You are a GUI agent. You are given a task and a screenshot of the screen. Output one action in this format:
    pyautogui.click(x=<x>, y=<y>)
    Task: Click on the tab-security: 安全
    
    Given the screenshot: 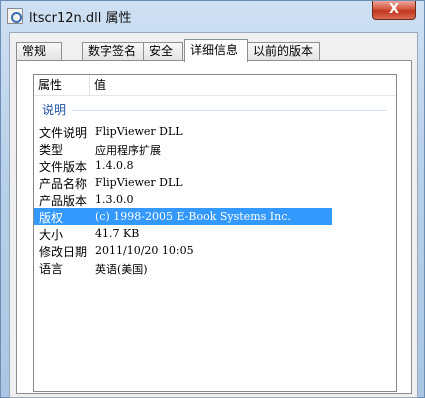 What is the action you would take?
    pyautogui.click(x=163, y=51)
    